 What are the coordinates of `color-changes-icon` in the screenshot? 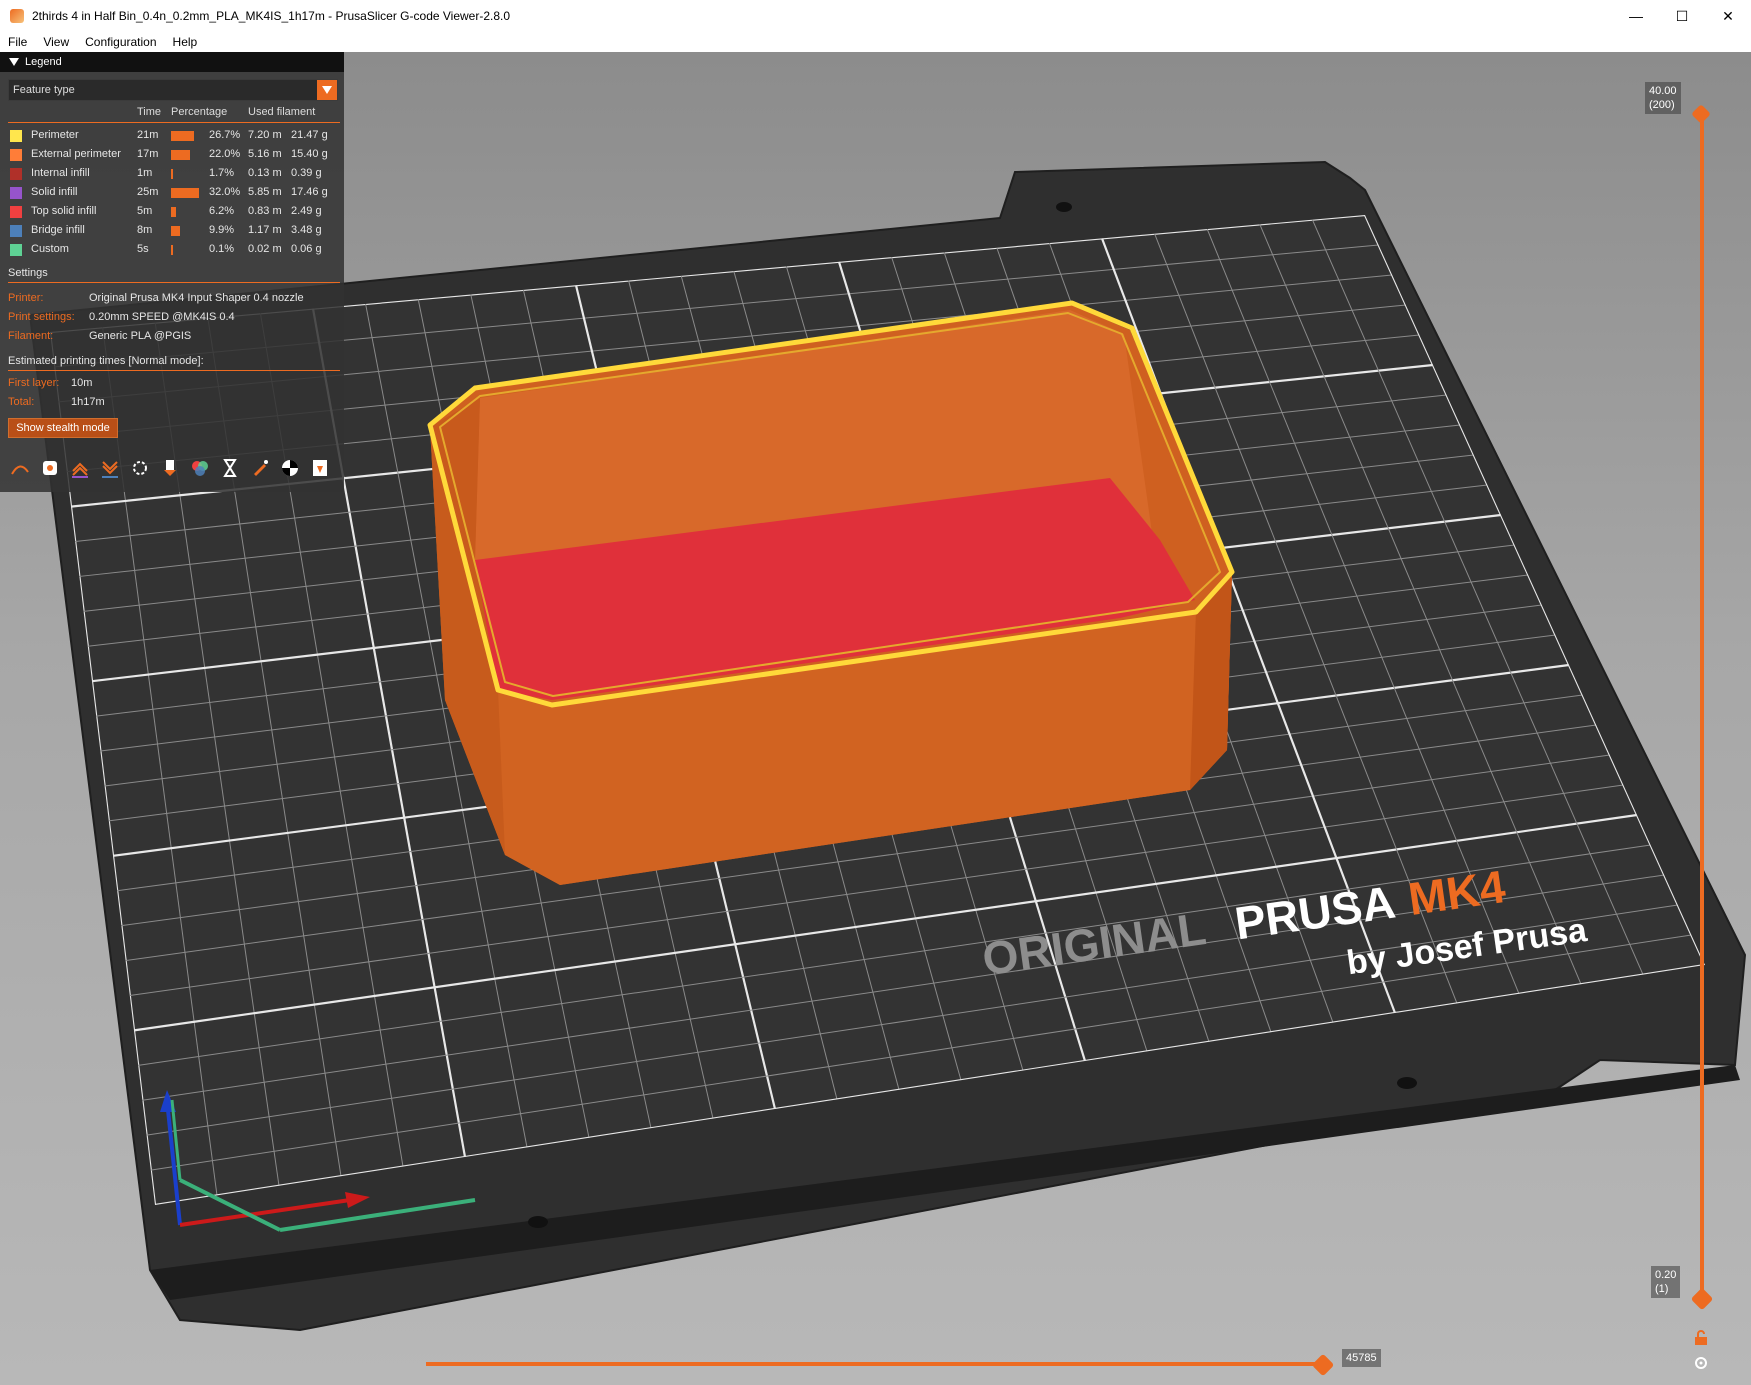 It's located at (200, 468).